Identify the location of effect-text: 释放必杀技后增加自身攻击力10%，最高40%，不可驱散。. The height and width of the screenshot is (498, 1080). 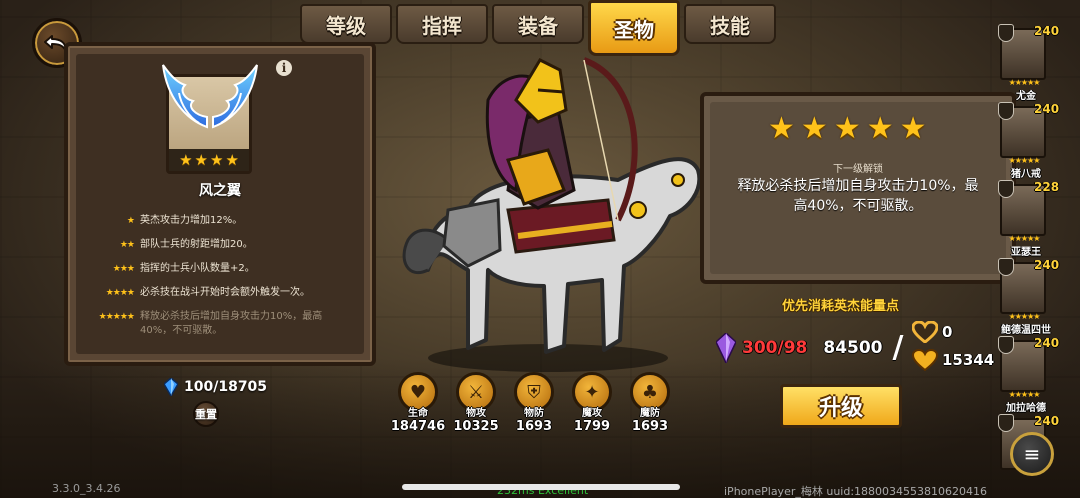
(231, 323).